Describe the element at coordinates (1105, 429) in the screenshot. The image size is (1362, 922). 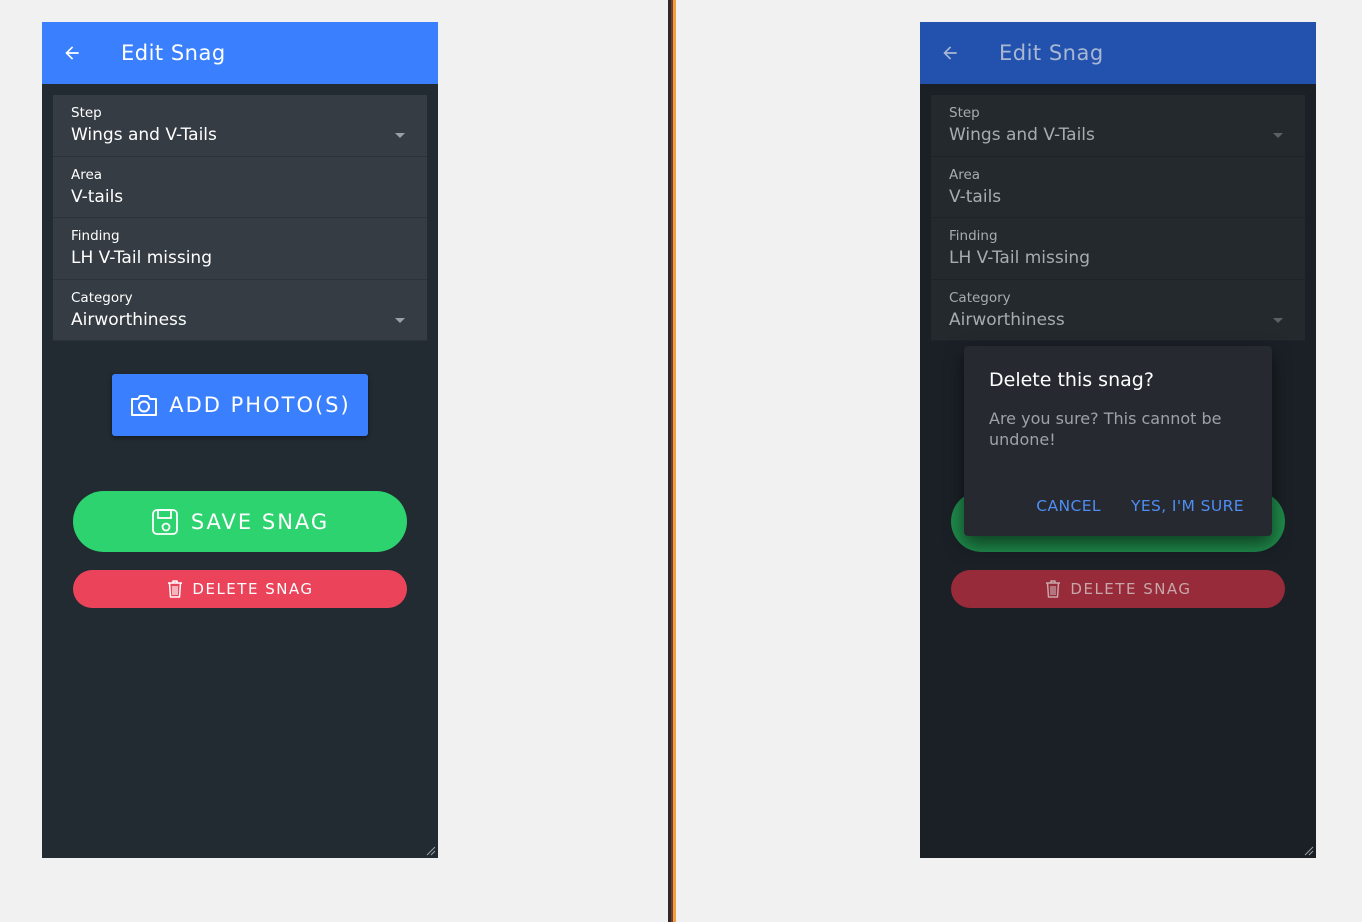
I see `dialog-message: Are you sure? This cannot be undone!` at that location.